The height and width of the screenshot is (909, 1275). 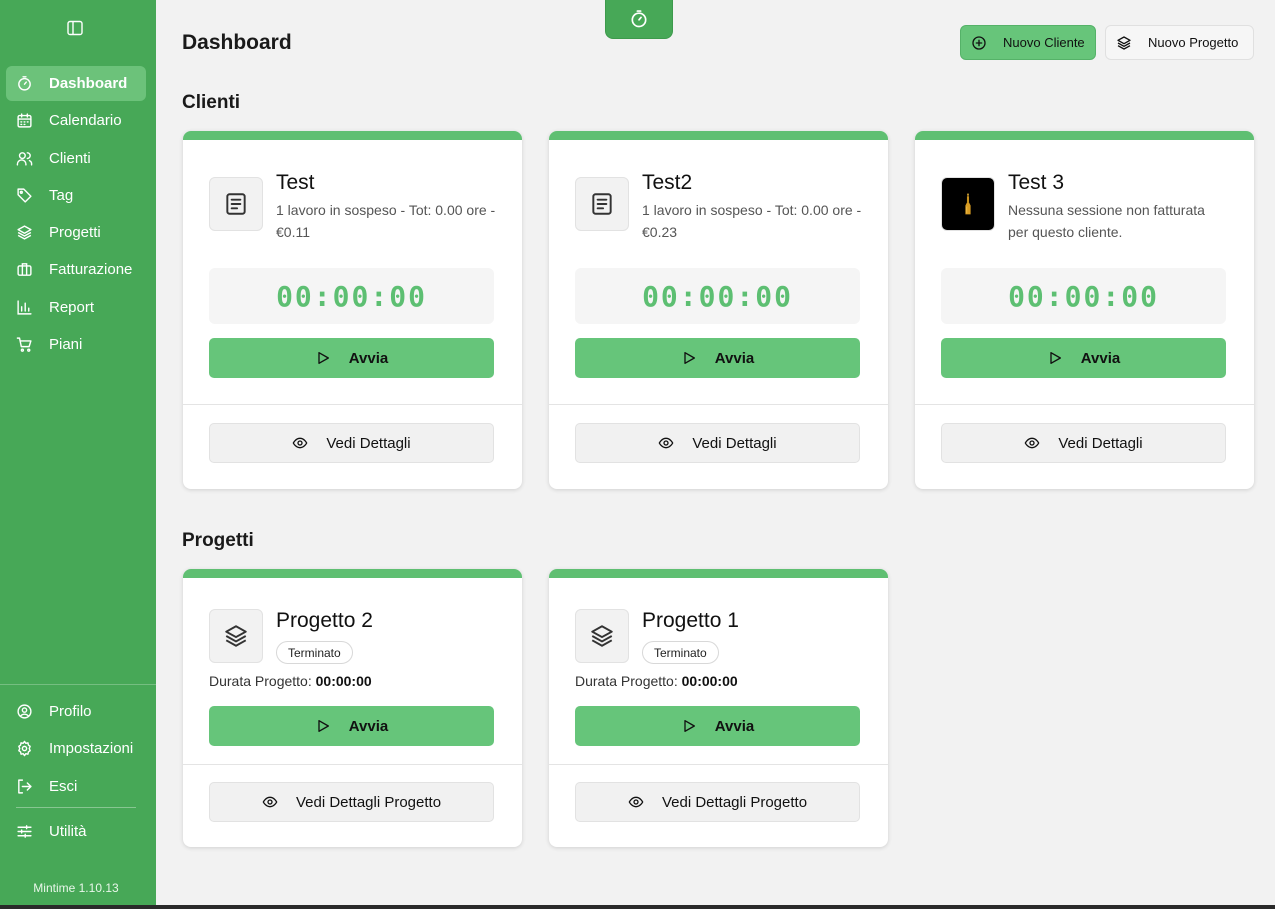 What do you see at coordinates (24, 711) in the screenshot?
I see `user-circle-icon` at bounding box center [24, 711].